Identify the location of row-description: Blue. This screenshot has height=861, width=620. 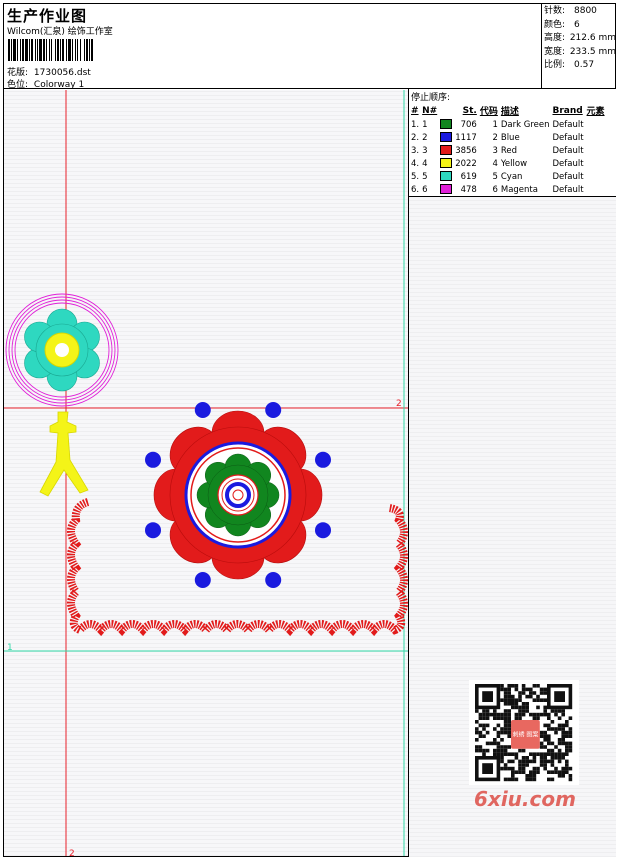
(510, 137).